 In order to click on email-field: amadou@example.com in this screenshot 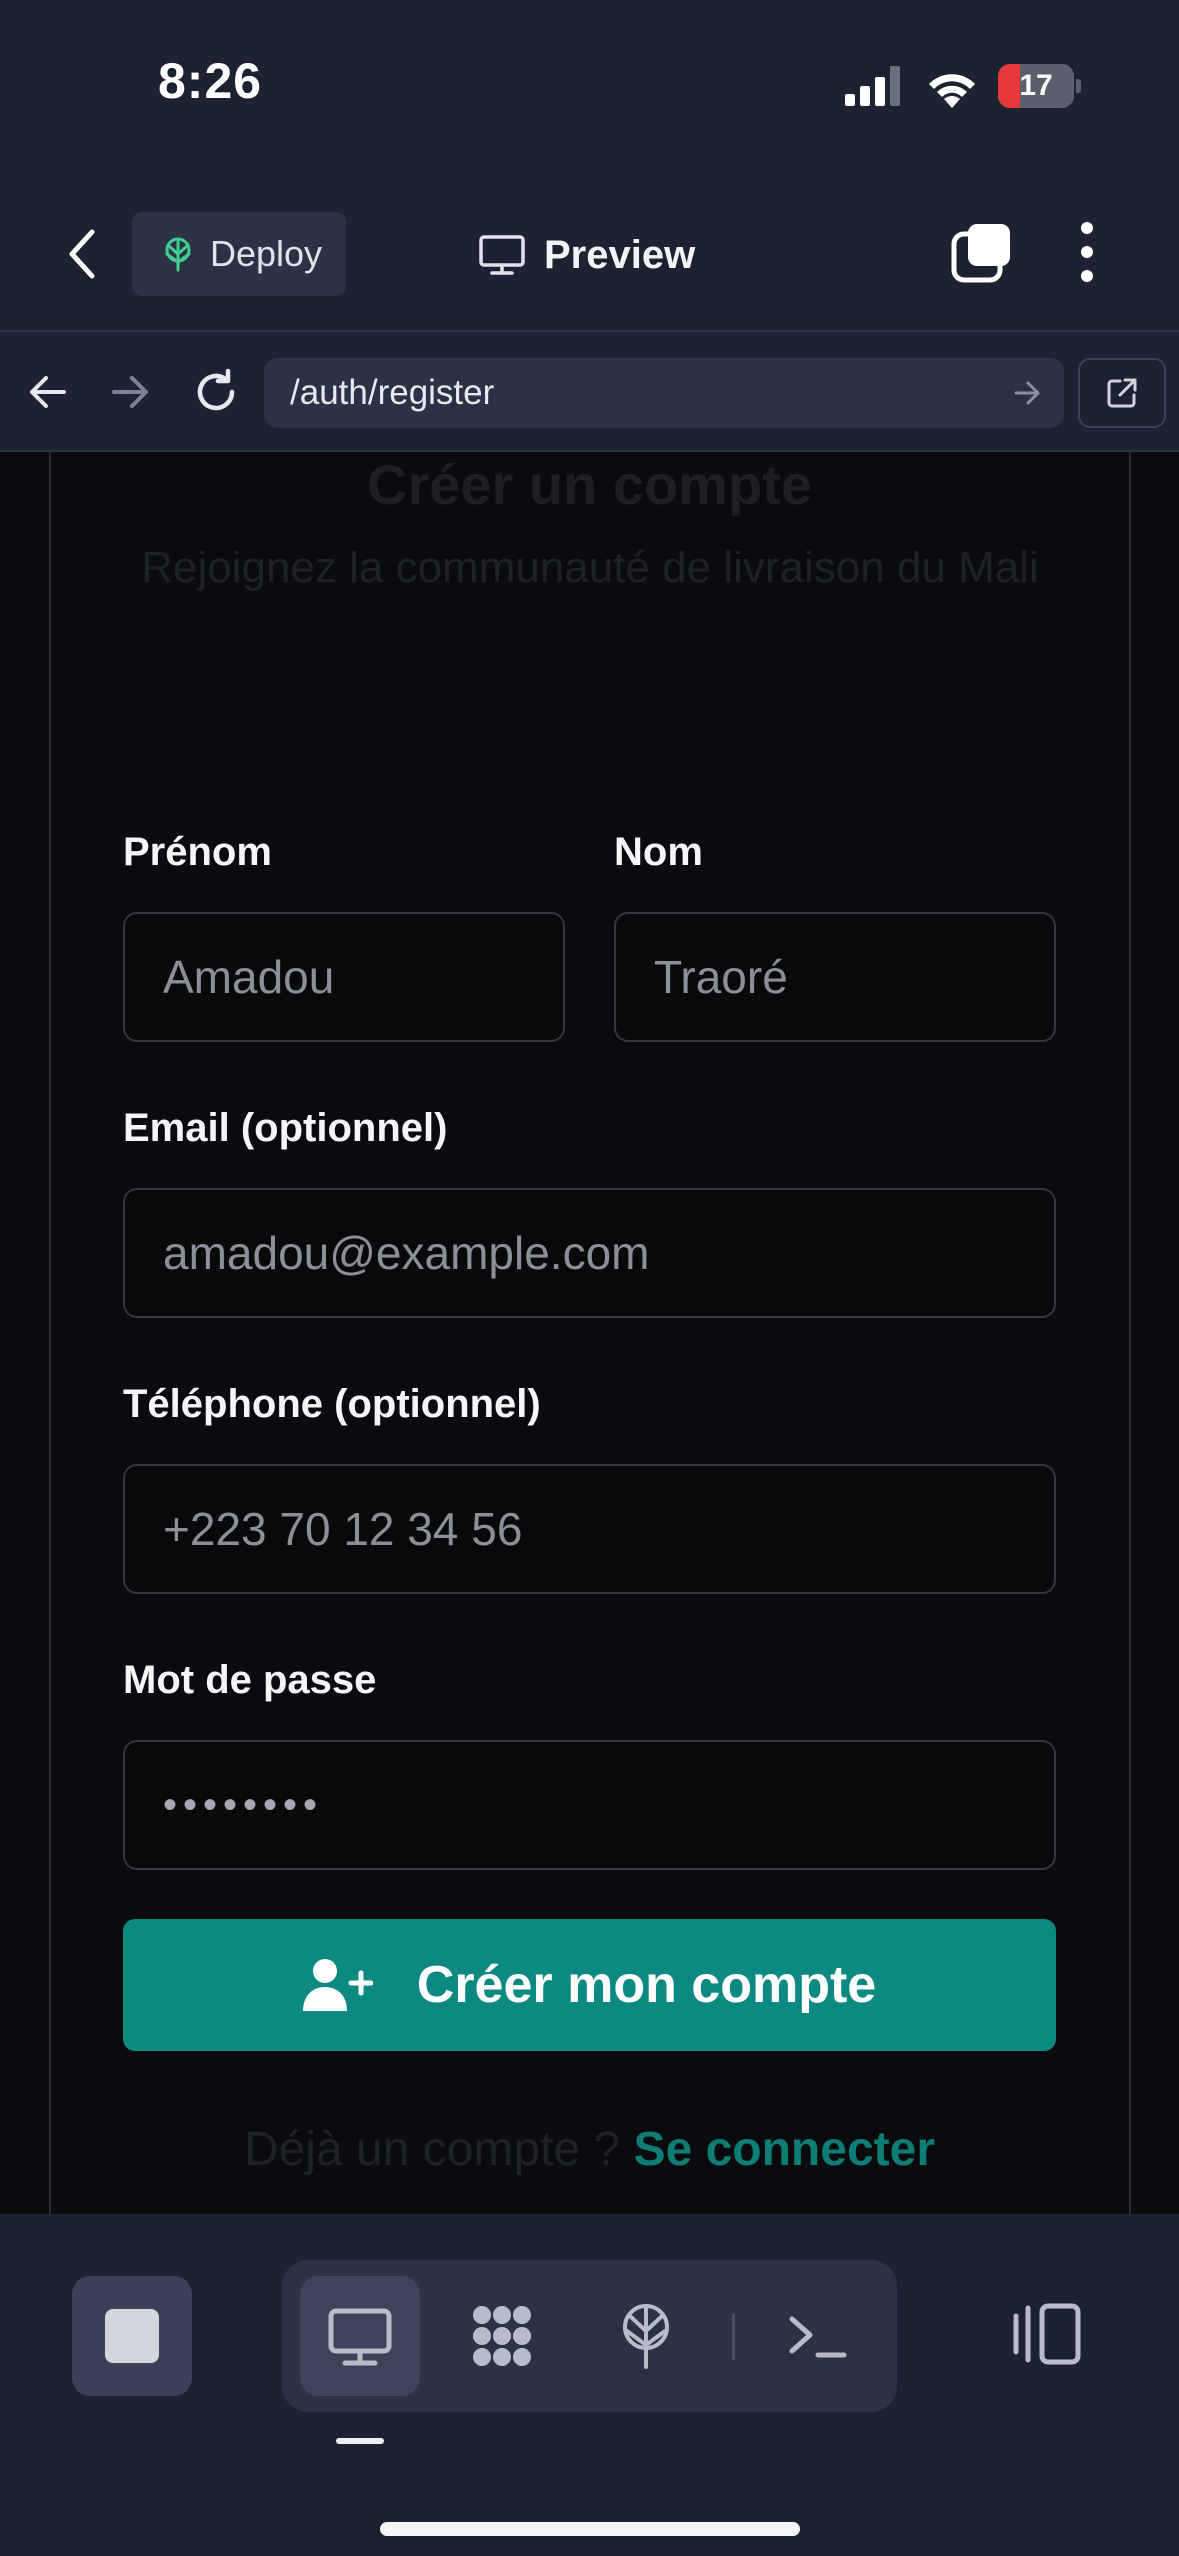, I will do `click(589, 1253)`.